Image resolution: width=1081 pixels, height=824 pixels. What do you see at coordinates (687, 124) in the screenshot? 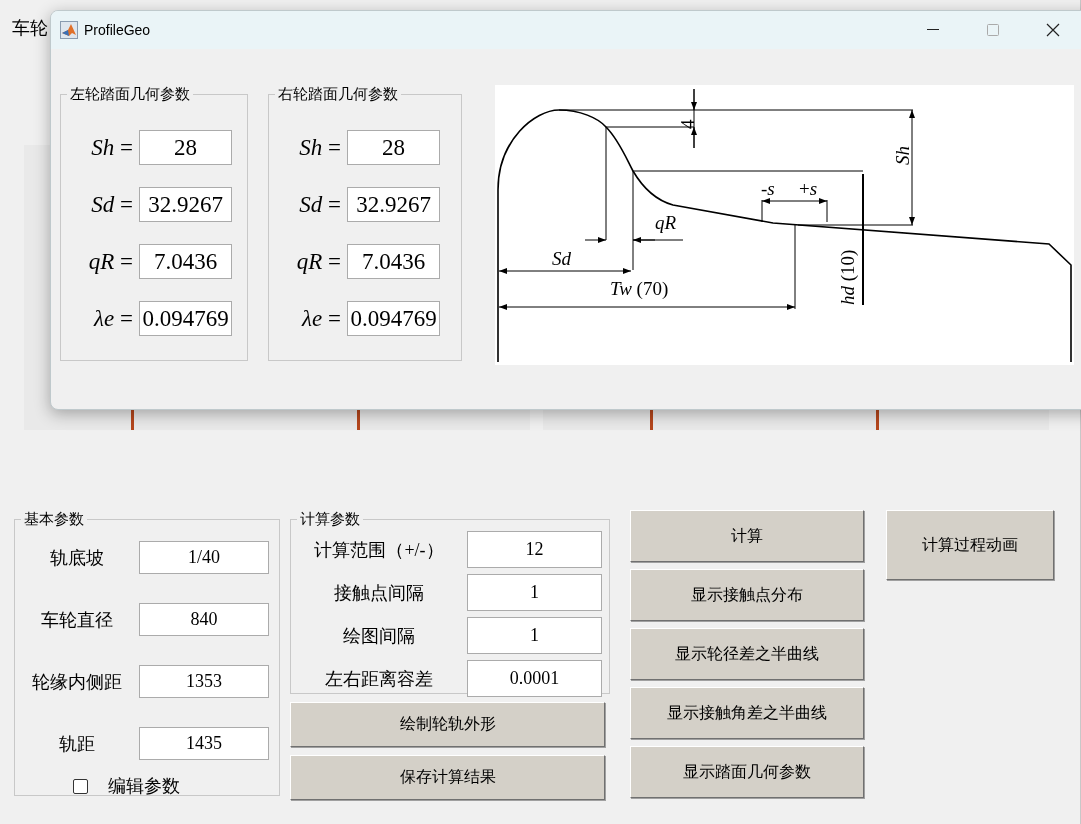
I see `dimension-label: 4` at bounding box center [687, 124].